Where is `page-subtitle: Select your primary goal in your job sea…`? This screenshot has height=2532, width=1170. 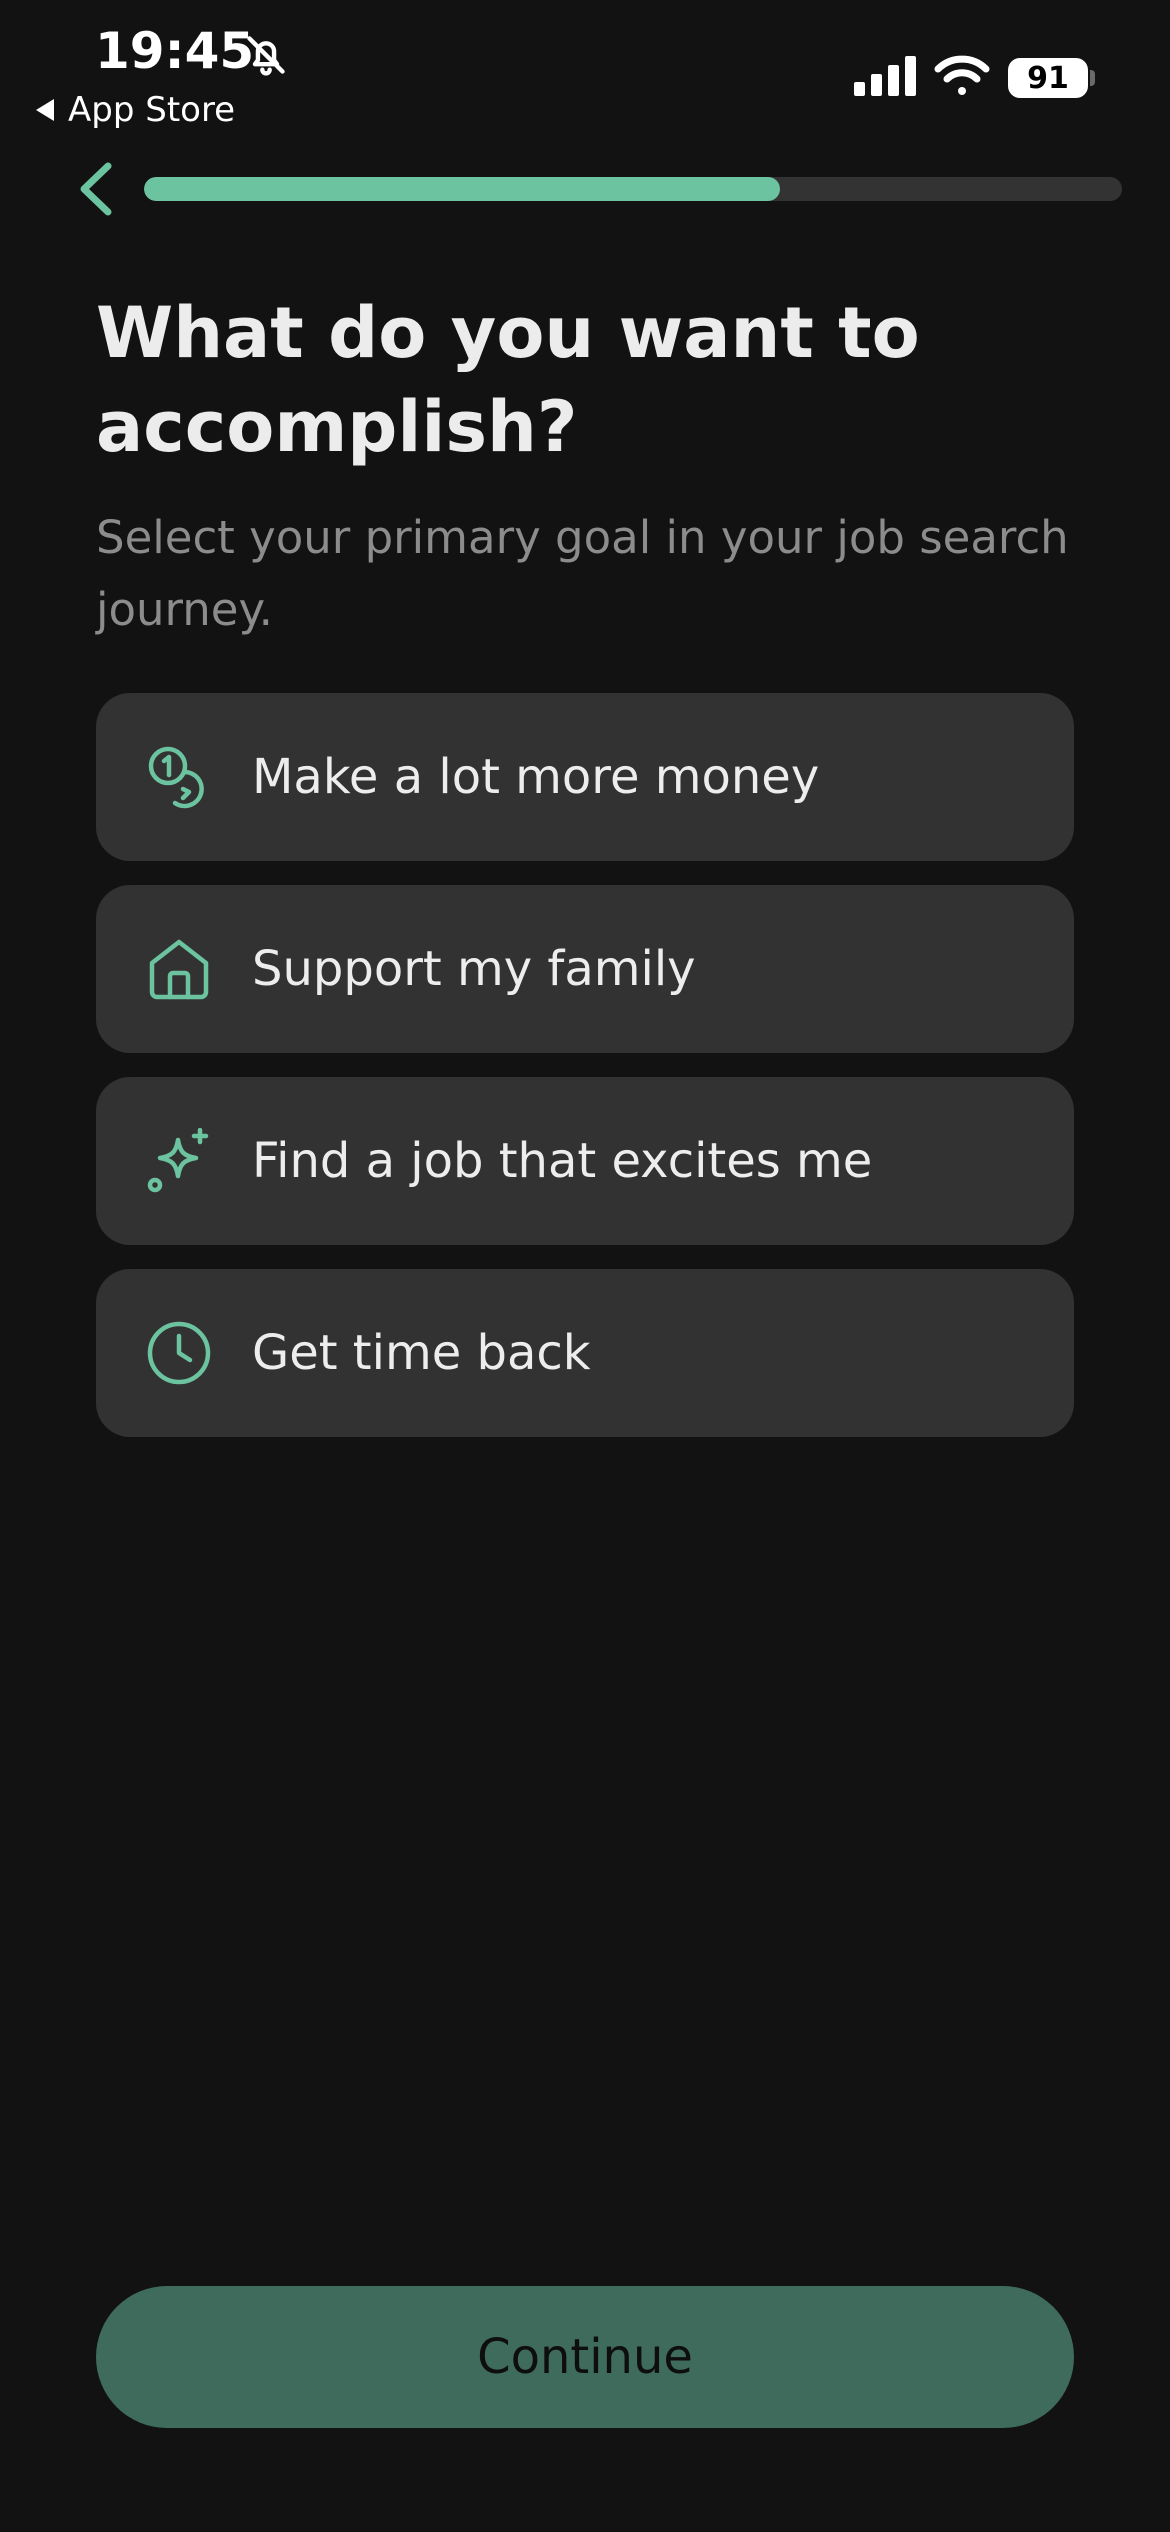
page-subtitle: Select your primary goal in your job sea… is located at coordinates (582, 573).